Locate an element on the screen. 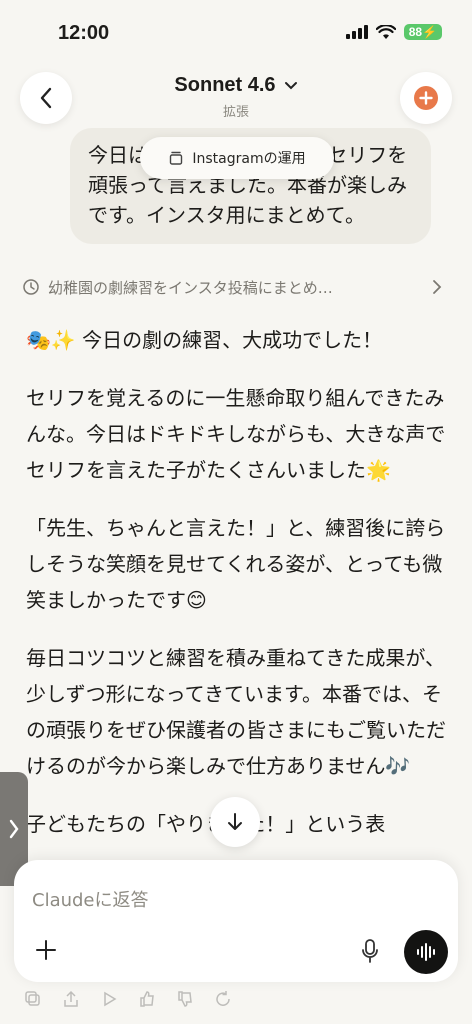 The image size is (472, 1024). battery-indicator: 88⚡ is located at coordinates (422, 32).